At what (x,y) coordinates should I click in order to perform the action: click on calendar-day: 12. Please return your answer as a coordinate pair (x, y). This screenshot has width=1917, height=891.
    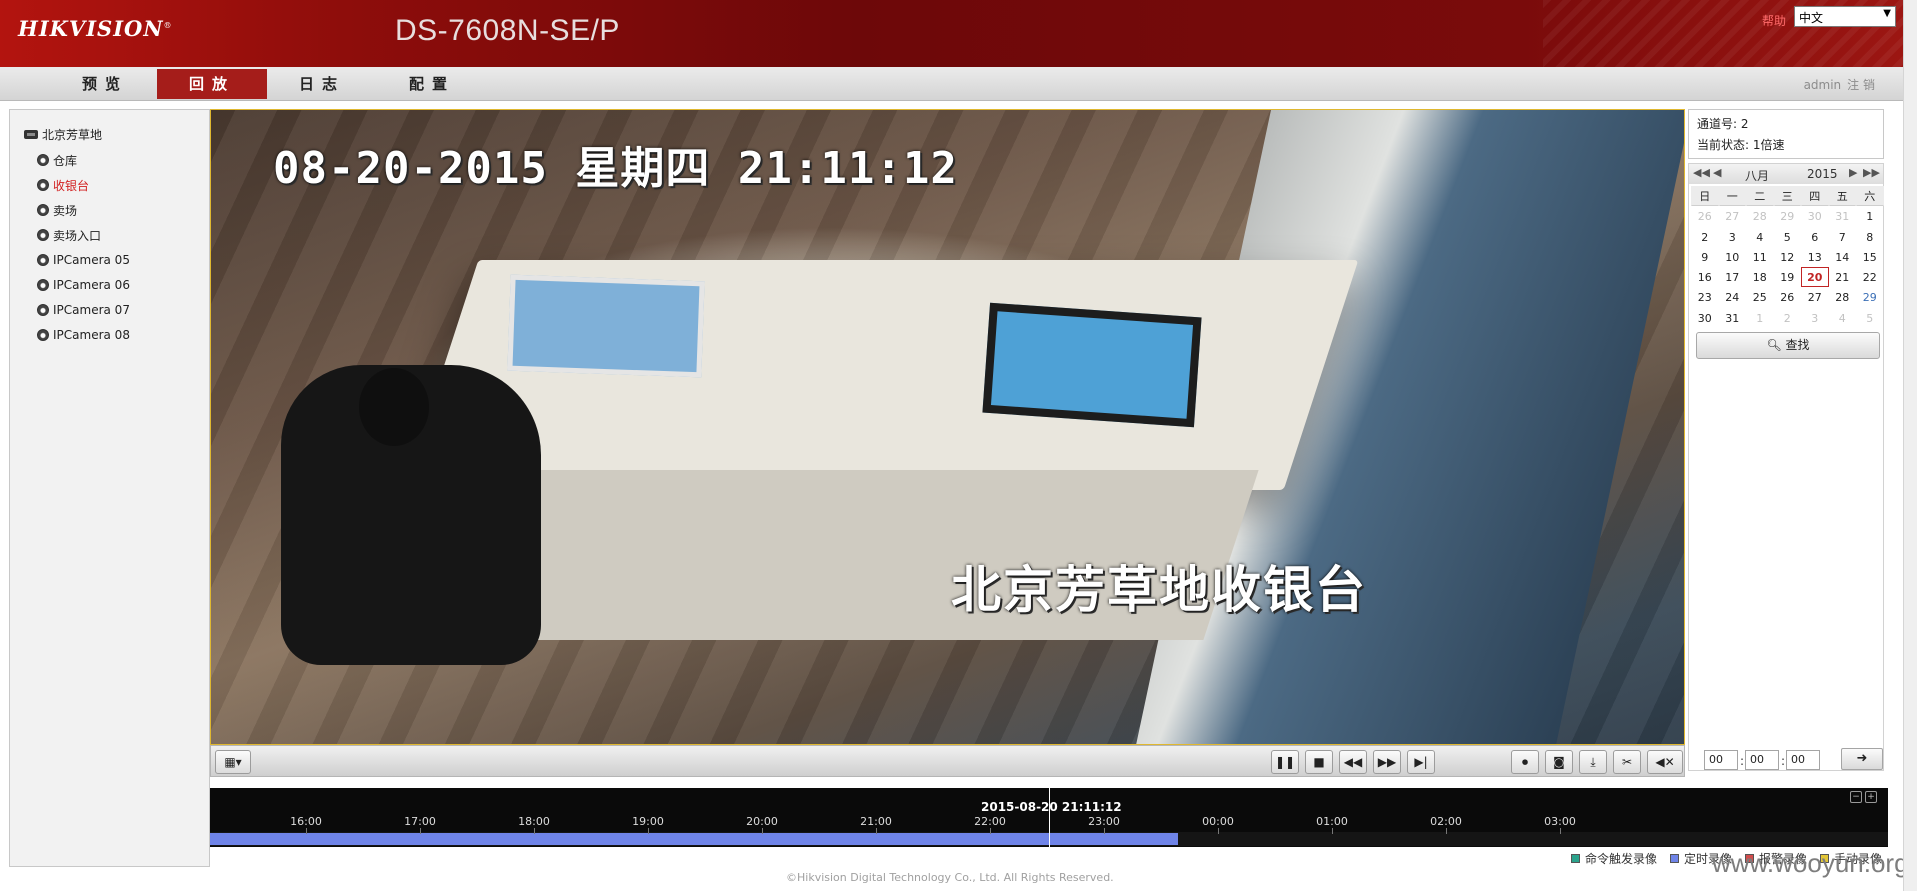
    Looking at the image, I should click on (1788, 257).